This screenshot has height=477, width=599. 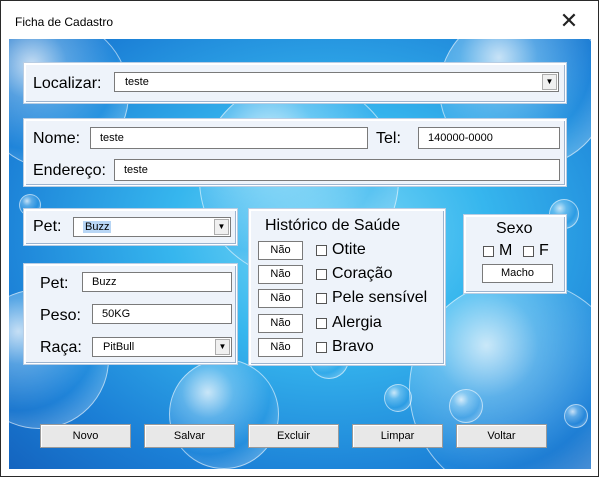 What do you see at coordinates (321, 323) in the screenshot?
I see `alergia-checkbox` at bounding box center [321, 323].